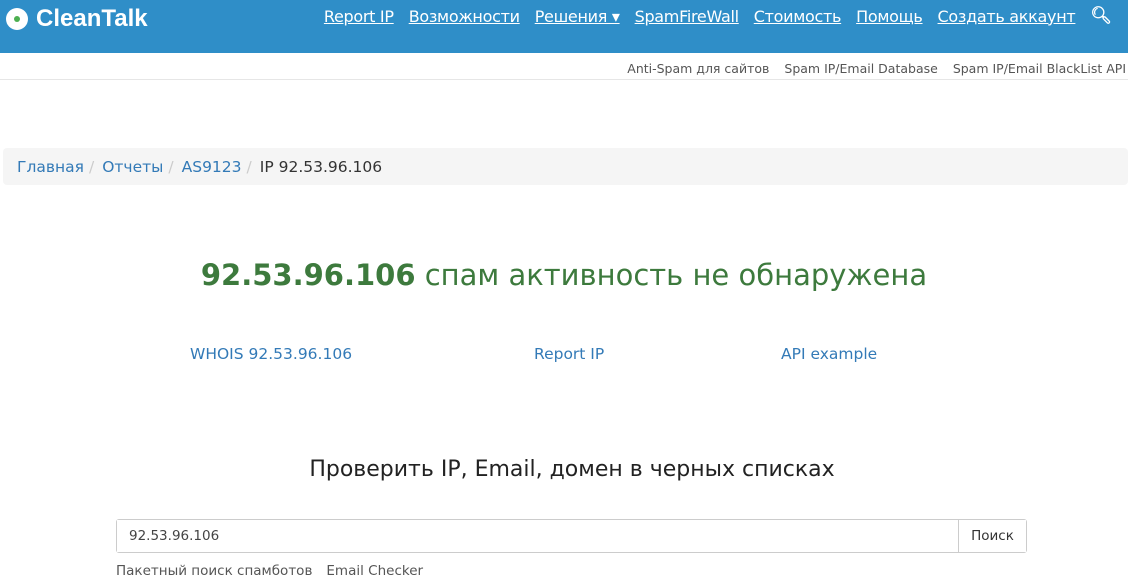  What do you see at coordinates (50, 167) in the screenshot?
I see `breadcrumb-home: Главная` at bounding box center [50, 167].